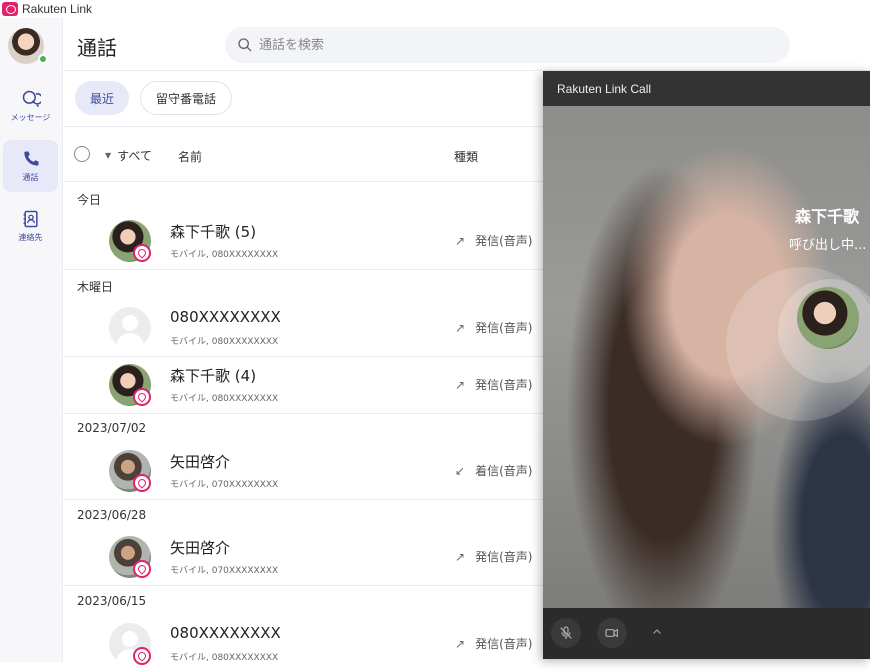 The image size is (870, 672). What do you see at coordinates (31, 340) in the screenshot?
I see `sidebar: メッセージ 通話 連絡先` at bounding box center [31, 340].